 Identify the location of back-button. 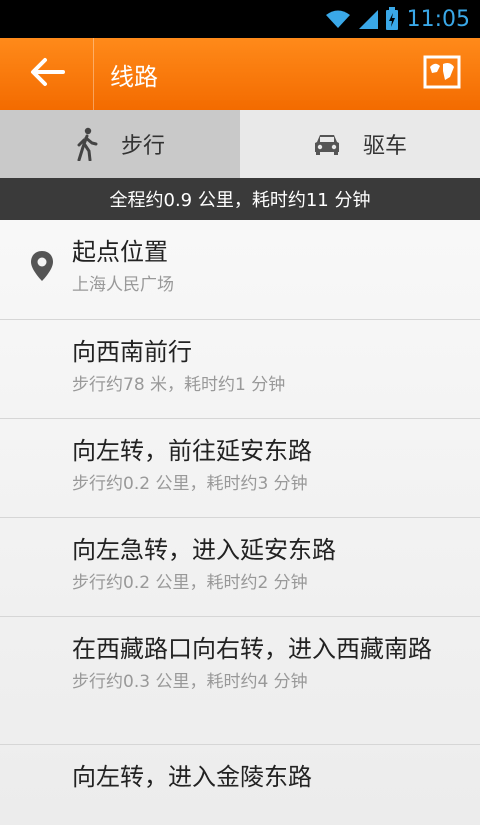
(47, 74).